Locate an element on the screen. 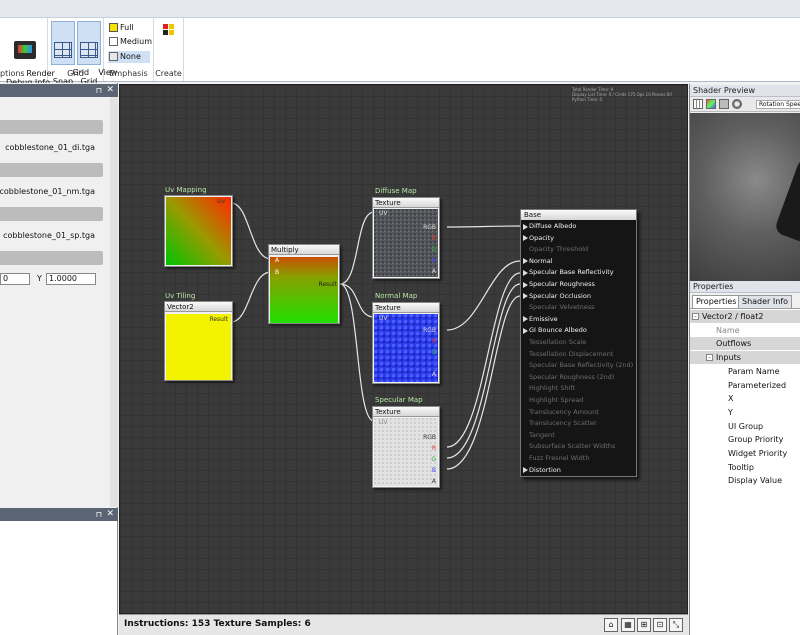 The width and height of the screenshot is (800, 635). property-row: - Inputs is located at coordinates (745, 358).